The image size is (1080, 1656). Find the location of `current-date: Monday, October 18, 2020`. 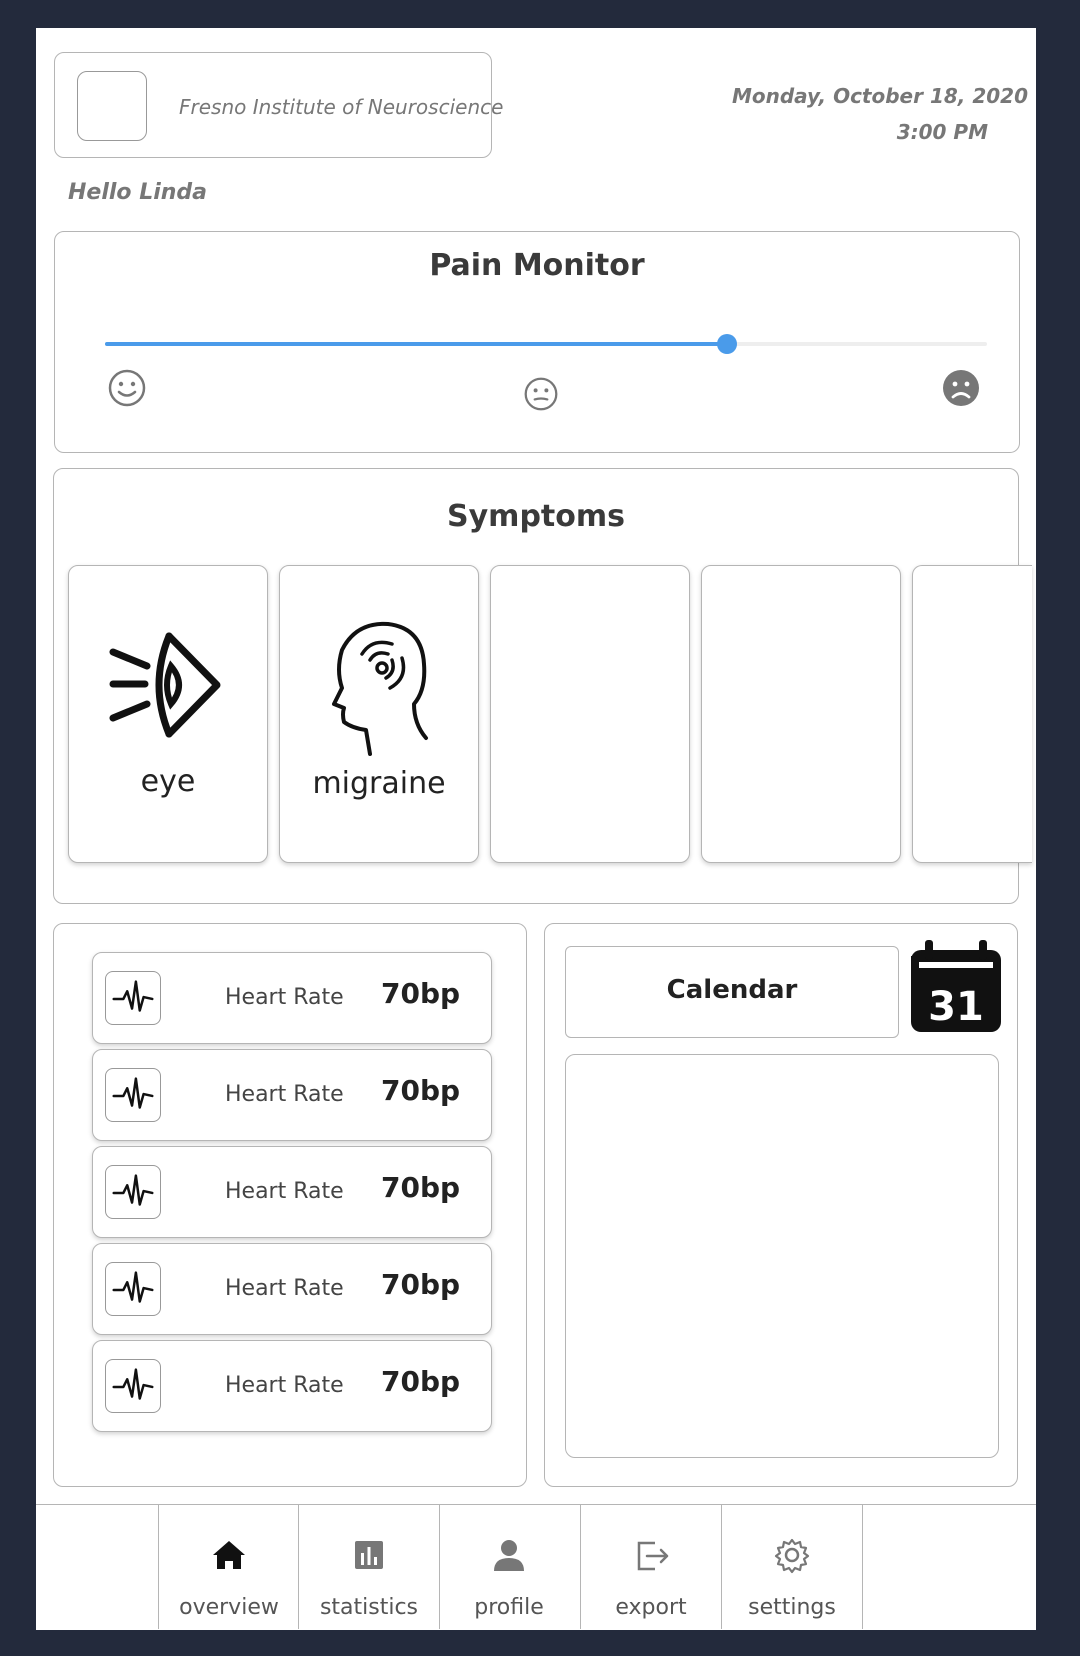

current-date: Monday, October 18, 2020 is located at coordinates (879, 96).